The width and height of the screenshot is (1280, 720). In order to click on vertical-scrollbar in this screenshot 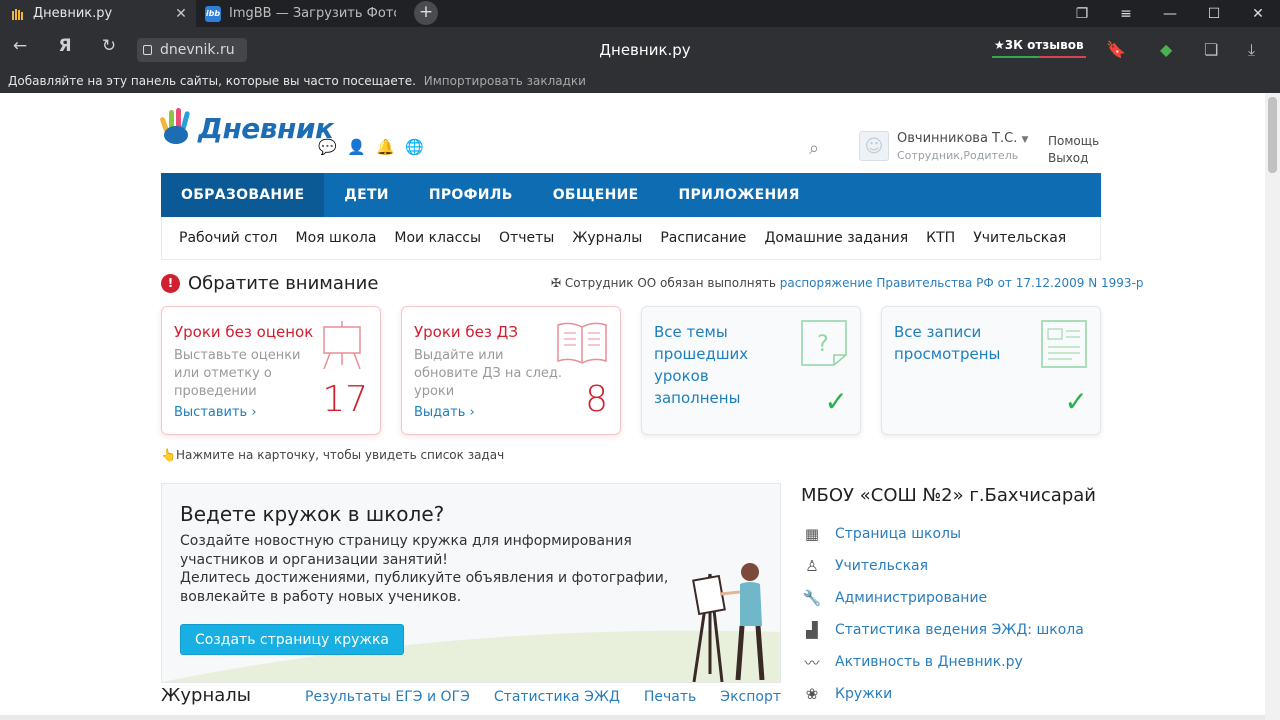, I will do `click(1272, 406)`.